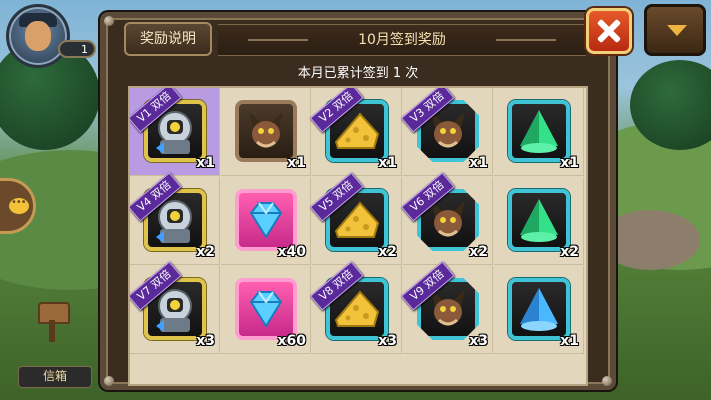 The width and height of the screenshot is (711, 400). I want to click on panel-title: 10月签到奖励, so click(402, 40).